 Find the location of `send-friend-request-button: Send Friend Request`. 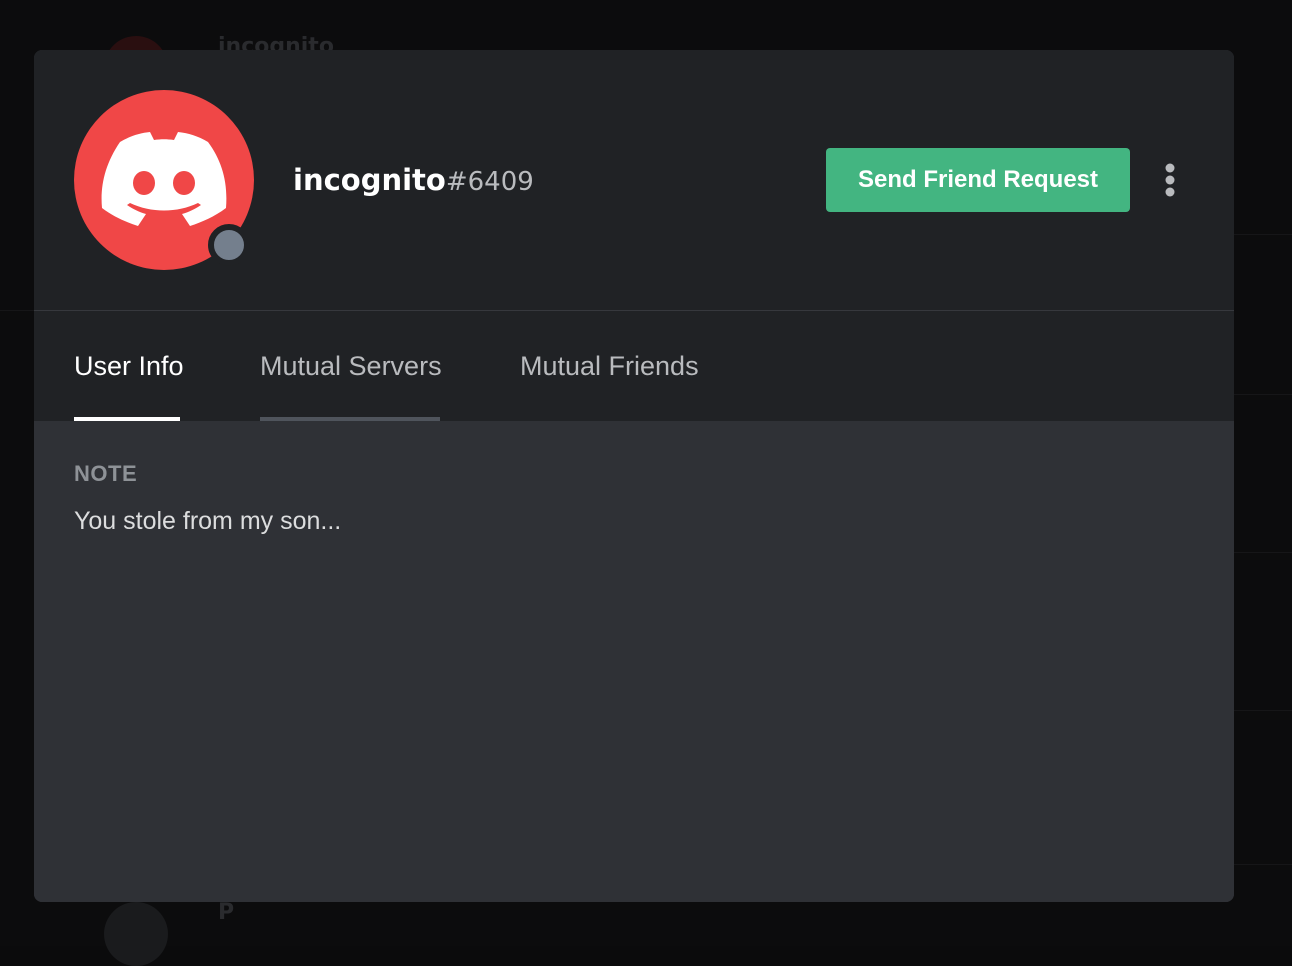

send-friend-request-button: Send Friend Request is located at coordinates (978, 180).